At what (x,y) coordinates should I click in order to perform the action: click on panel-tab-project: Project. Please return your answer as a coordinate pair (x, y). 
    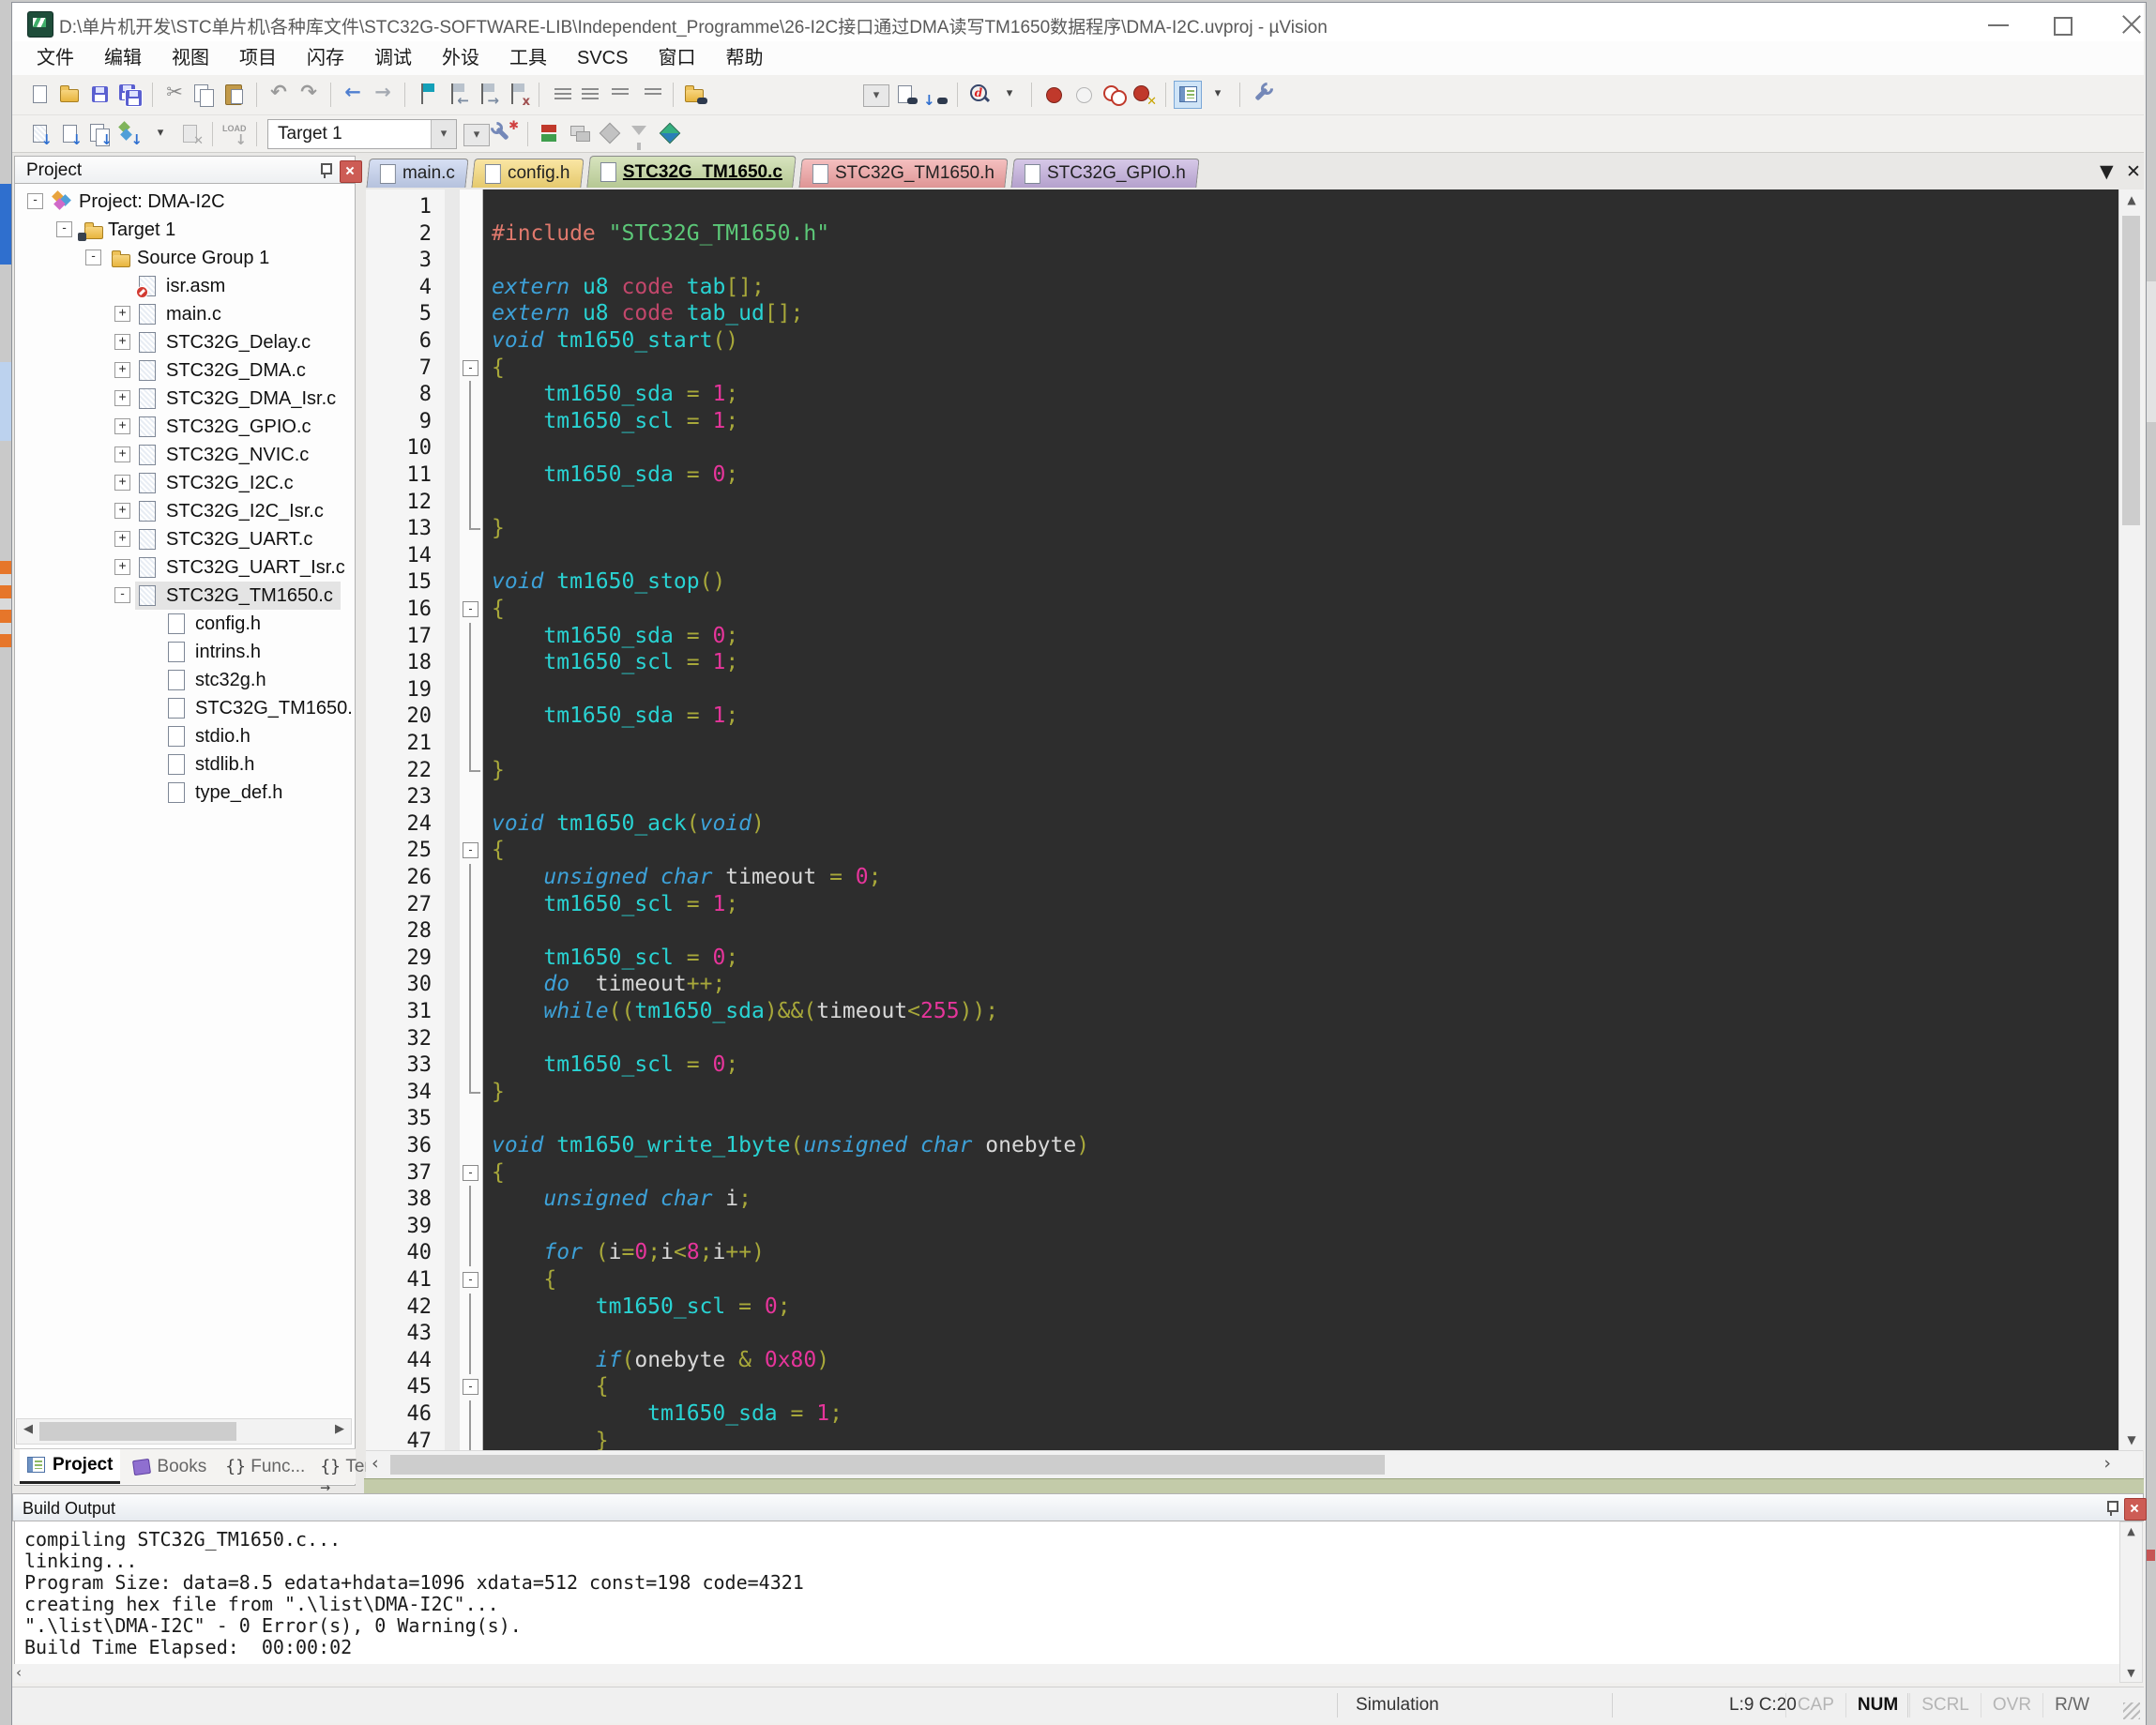
    Looking at the image, I should click on (70, 1466).